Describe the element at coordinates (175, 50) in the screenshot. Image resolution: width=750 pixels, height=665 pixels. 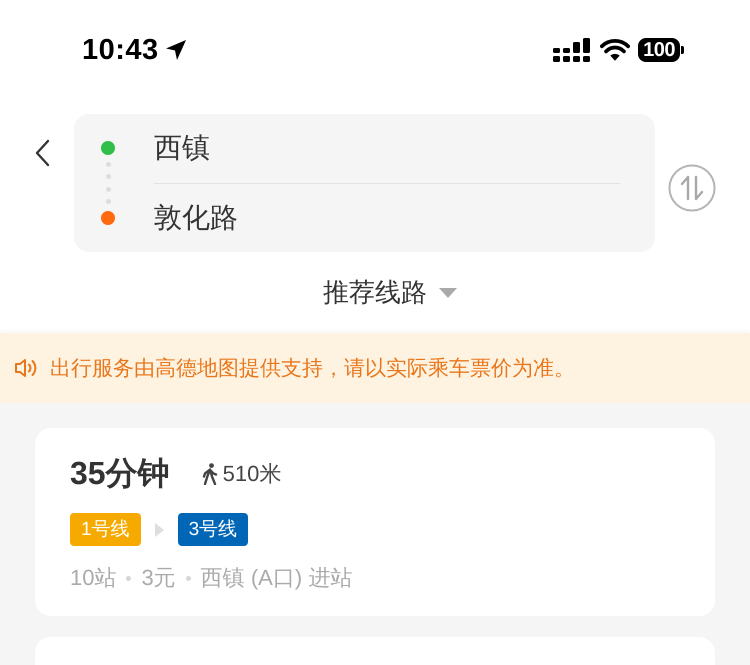
I see `location-arrow-icon` at that location.